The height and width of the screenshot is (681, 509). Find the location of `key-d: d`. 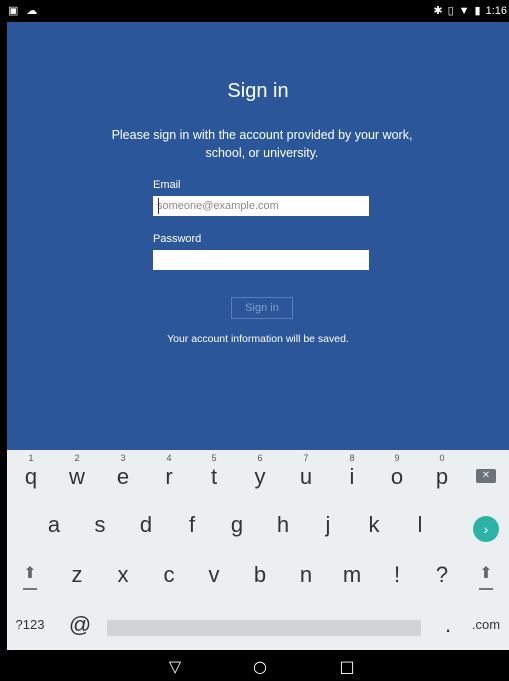

key-d: d is located at coordinates (146, 525).